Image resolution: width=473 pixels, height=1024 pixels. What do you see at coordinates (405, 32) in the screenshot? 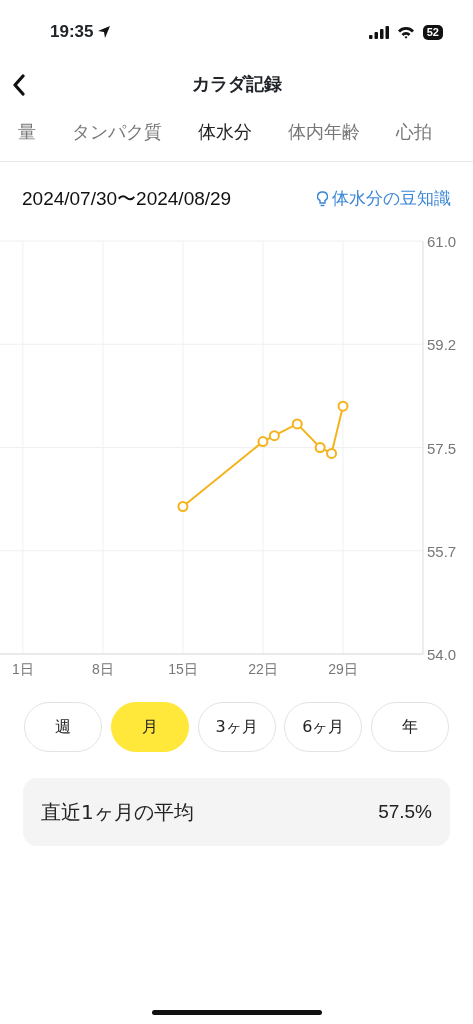
I see `wifi-icon` at bounding box center [405, 32].